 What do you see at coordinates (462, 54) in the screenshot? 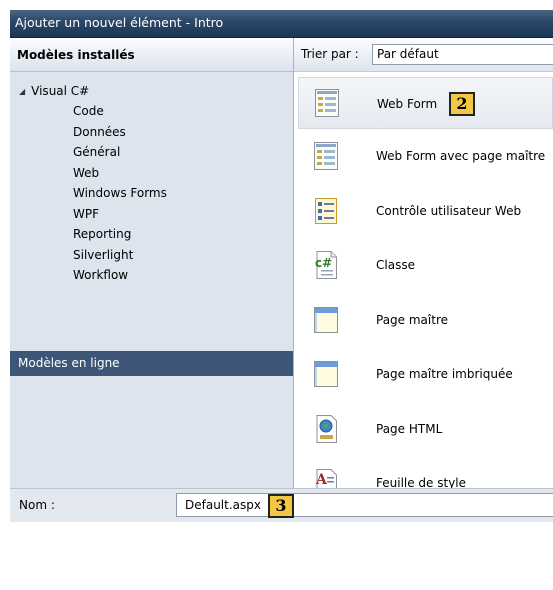
I see `sort-dropdown: Par défaut` at bounding box center [462, 54].